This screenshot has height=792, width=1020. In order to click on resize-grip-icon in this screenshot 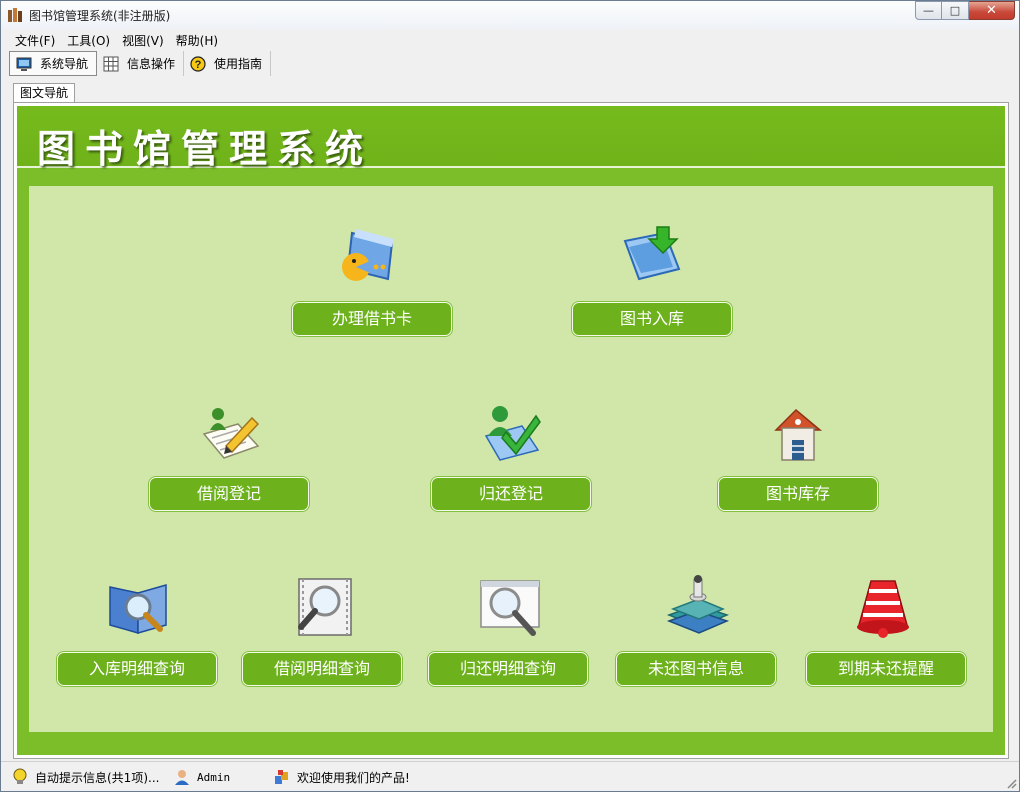, I will do `click(1011, 783)`.